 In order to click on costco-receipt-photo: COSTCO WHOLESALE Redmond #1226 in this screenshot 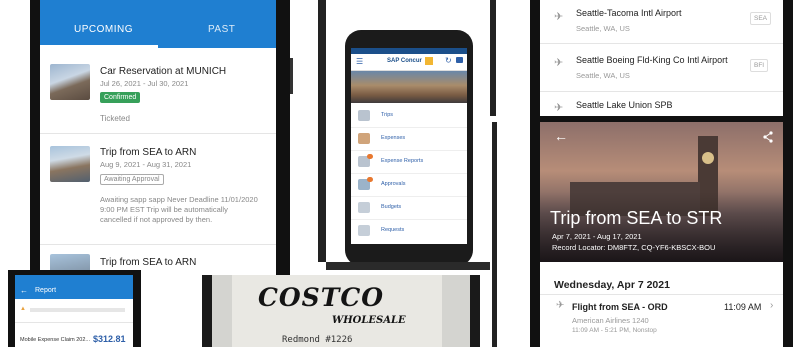, I will do `click(341, 311)`.